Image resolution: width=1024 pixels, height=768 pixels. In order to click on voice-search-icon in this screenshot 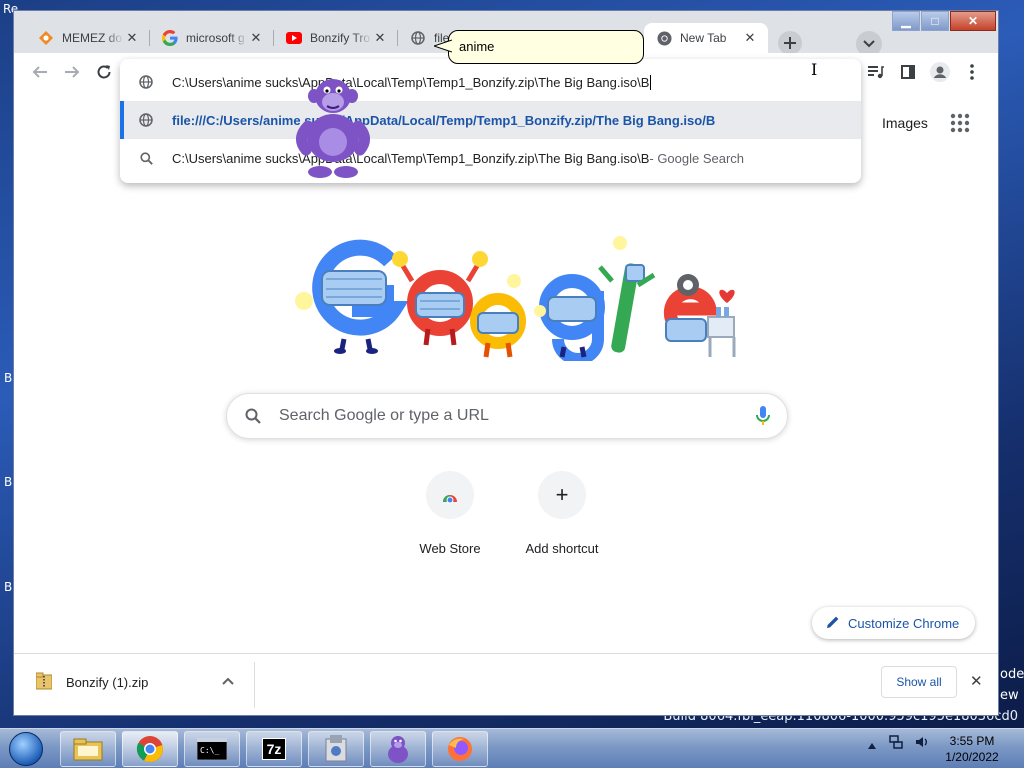, I will do `click(763, 416)`.